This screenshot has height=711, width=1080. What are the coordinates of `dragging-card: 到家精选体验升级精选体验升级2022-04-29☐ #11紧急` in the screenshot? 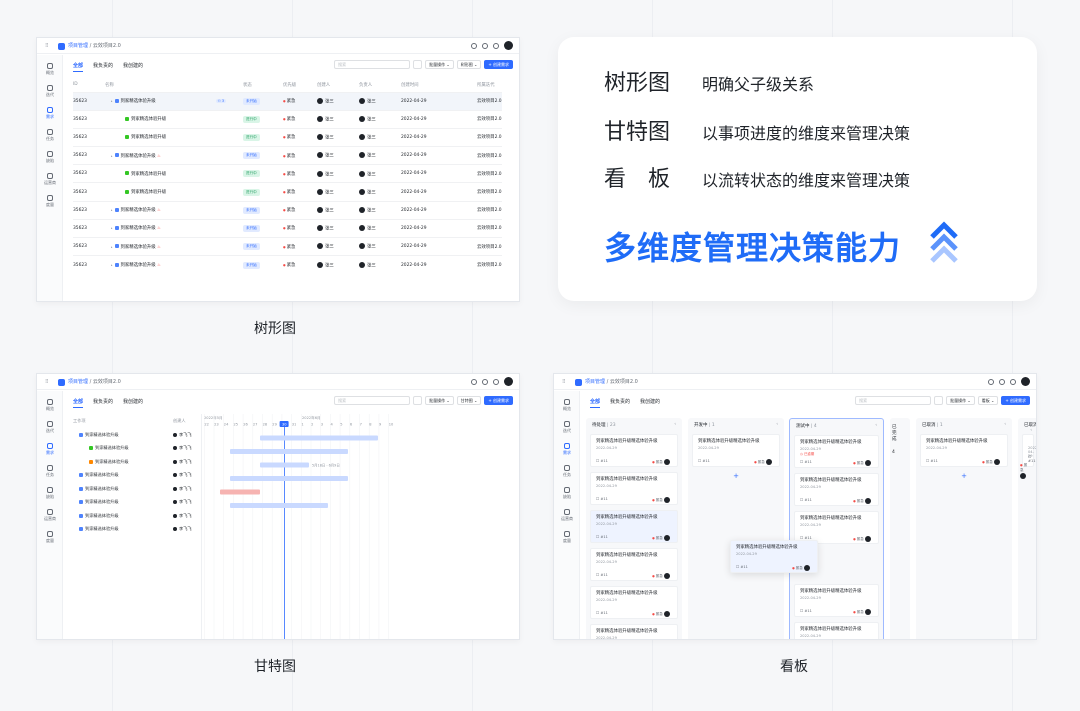 It's located at (774, 556).